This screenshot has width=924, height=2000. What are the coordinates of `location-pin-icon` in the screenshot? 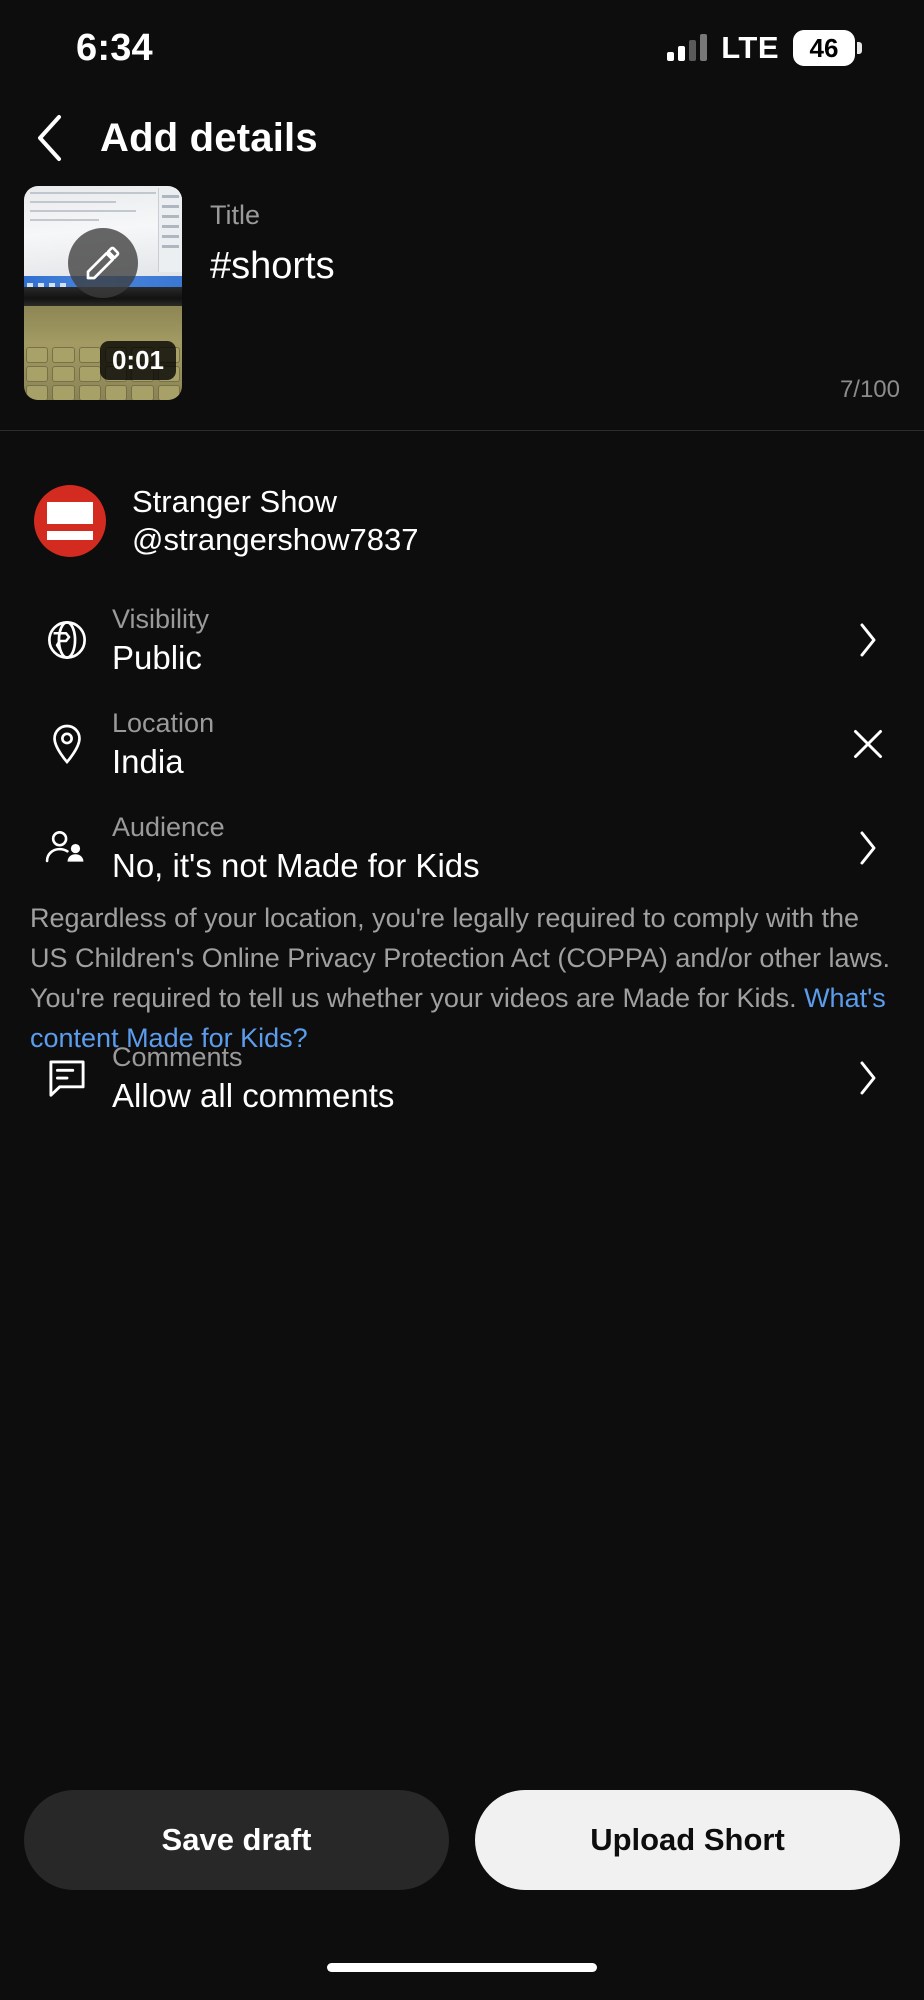 It's located at (67, 744).